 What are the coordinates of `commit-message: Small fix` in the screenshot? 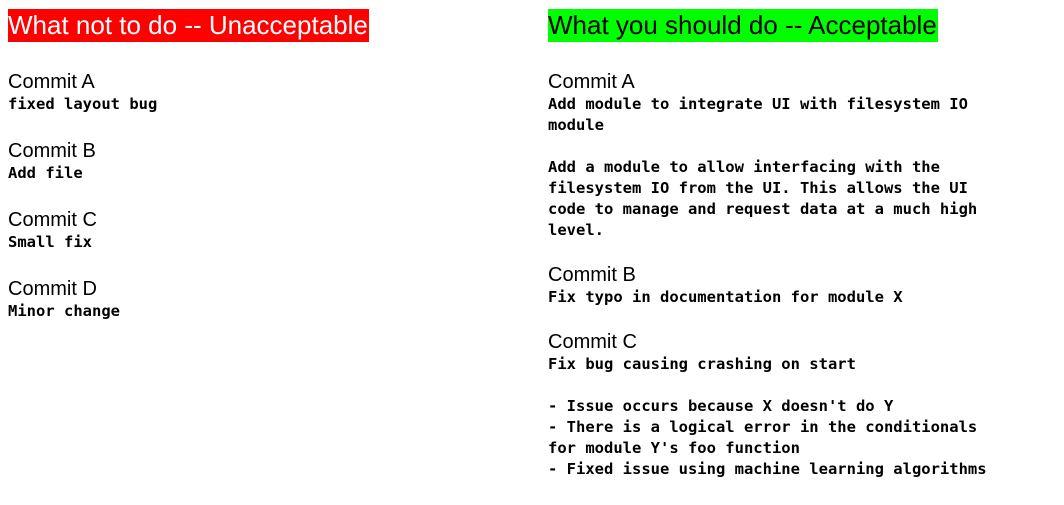 It's located at (50, 242).